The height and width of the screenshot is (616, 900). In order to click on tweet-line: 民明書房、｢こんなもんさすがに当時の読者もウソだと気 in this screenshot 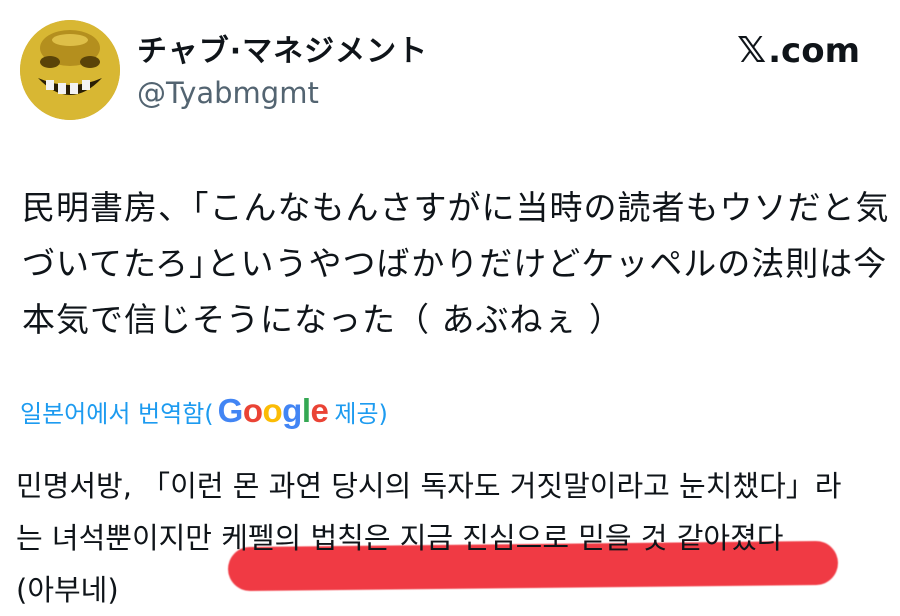, I will do `click(456, 207)`.